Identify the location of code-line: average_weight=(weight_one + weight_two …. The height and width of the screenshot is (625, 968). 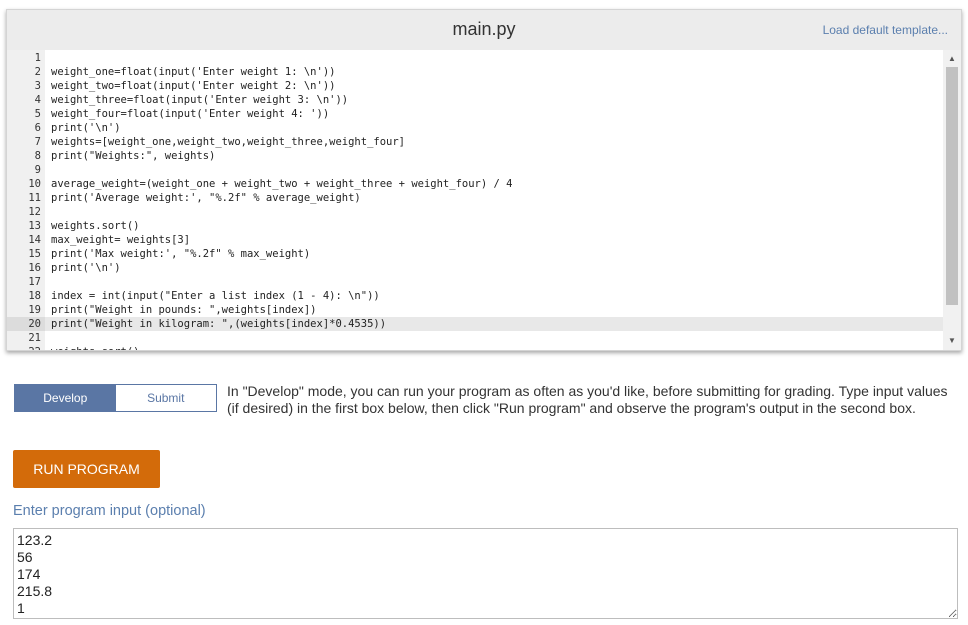
(494, 184).